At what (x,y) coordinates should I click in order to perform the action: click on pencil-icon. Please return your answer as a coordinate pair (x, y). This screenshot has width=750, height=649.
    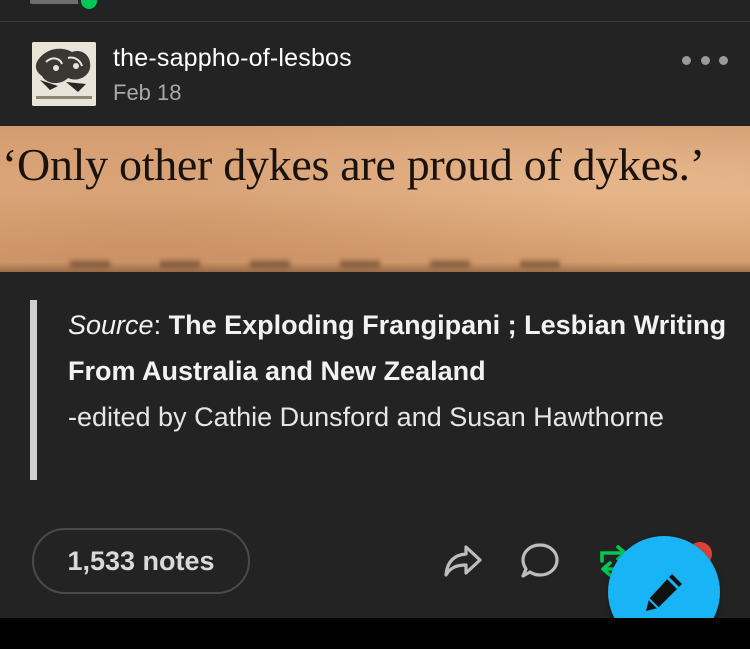
    Looking at the image, I should click on (664, 592).